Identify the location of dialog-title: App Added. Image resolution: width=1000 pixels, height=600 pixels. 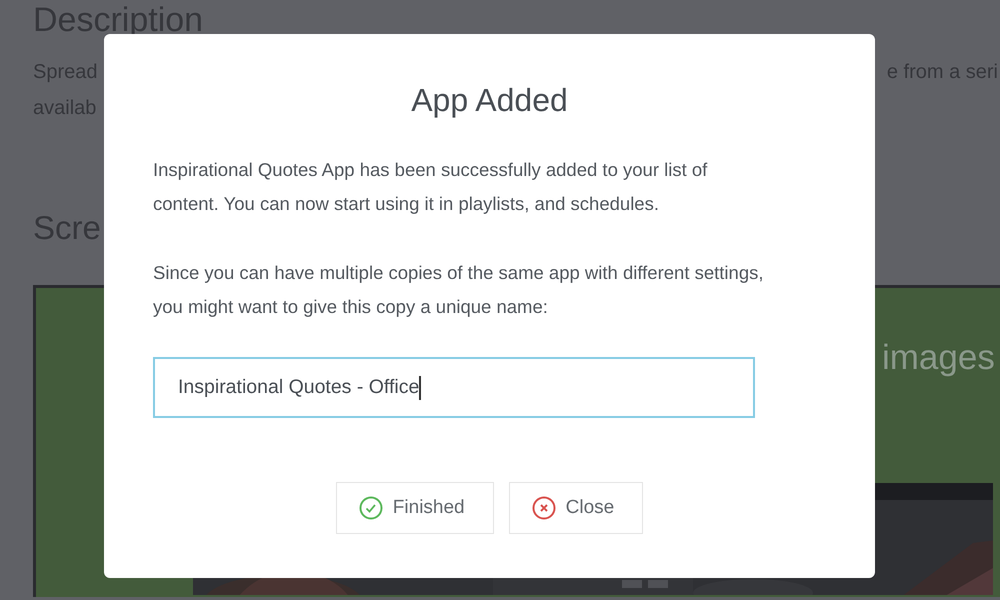
(489, 100).